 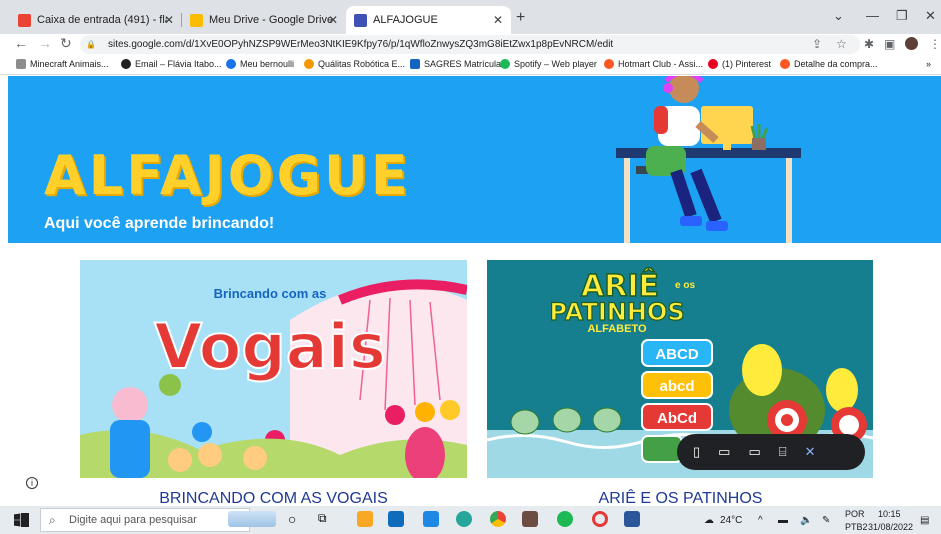 I want to click on sagres-icon, so click(x=415, y=64).